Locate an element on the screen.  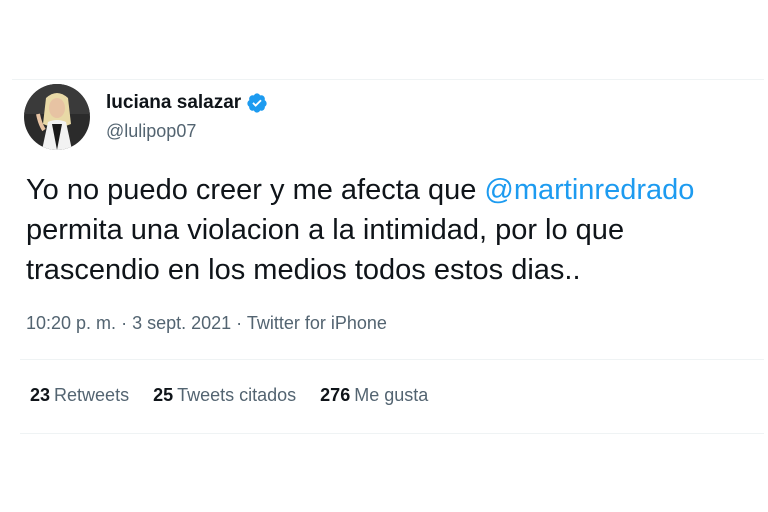
quotes-count: 25 is located at coordinates (163, 395).